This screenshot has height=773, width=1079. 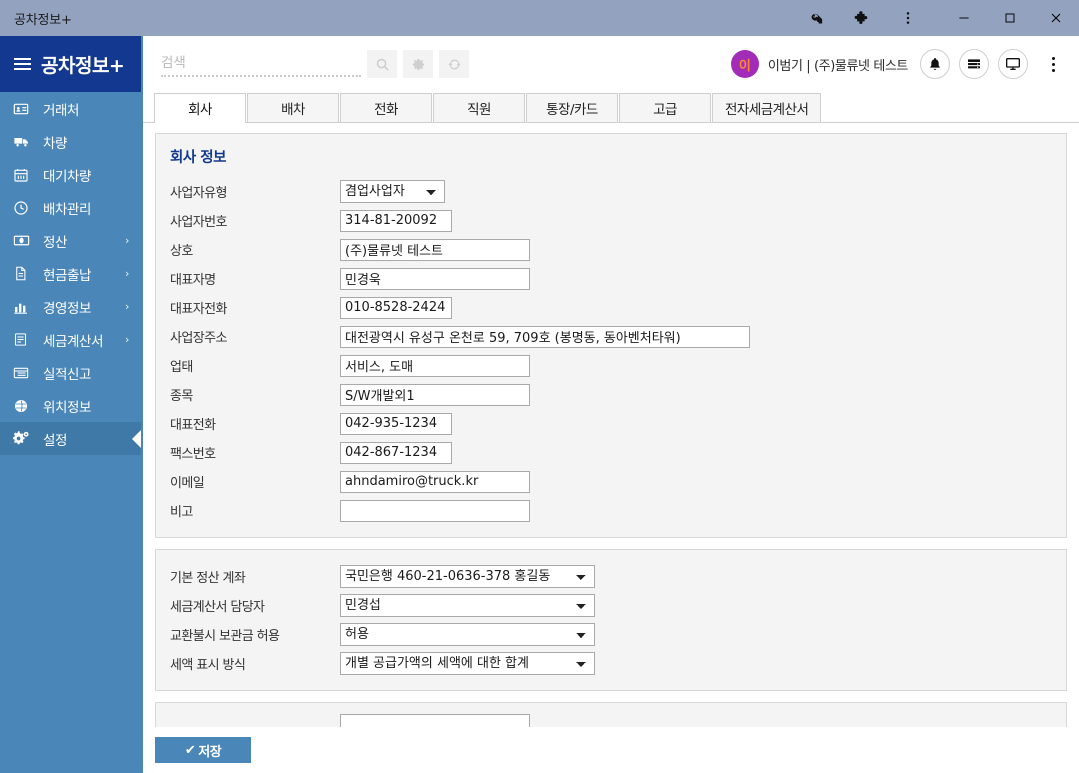 What do you see at coordinates (611, 576) in the screenshot?
I see `form-row-기본정산계좌: 기본 정산 계좌 국민은행 460-21-0636-378 홍길동` at bounding box center [611, 576].